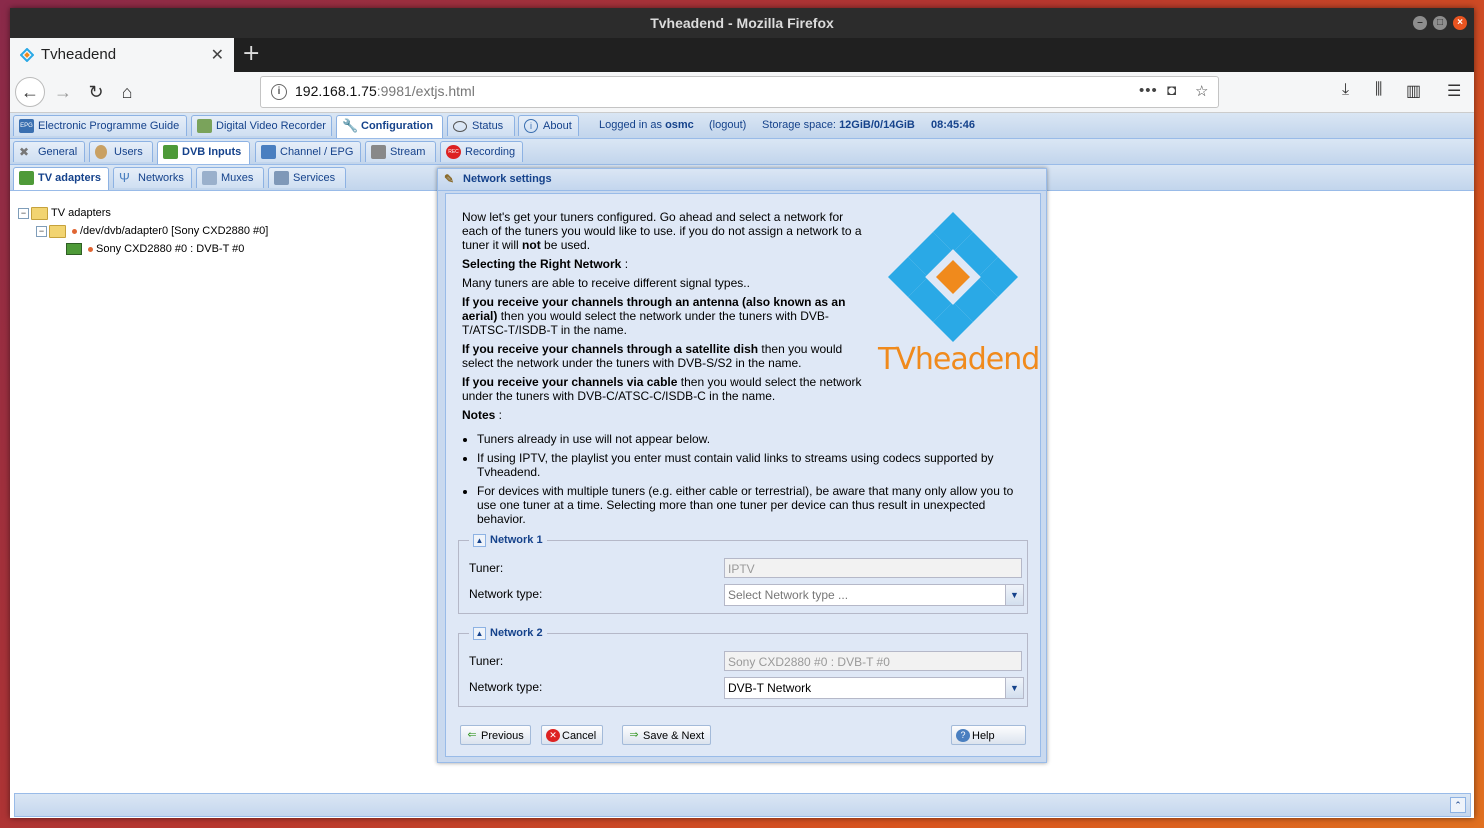 This screenshot has height=828, width=1484. What do you see at coordinates (27, 55) in the screenshot?
I see `tvheadend-favicon-icon` at bounding box center [27, 55].